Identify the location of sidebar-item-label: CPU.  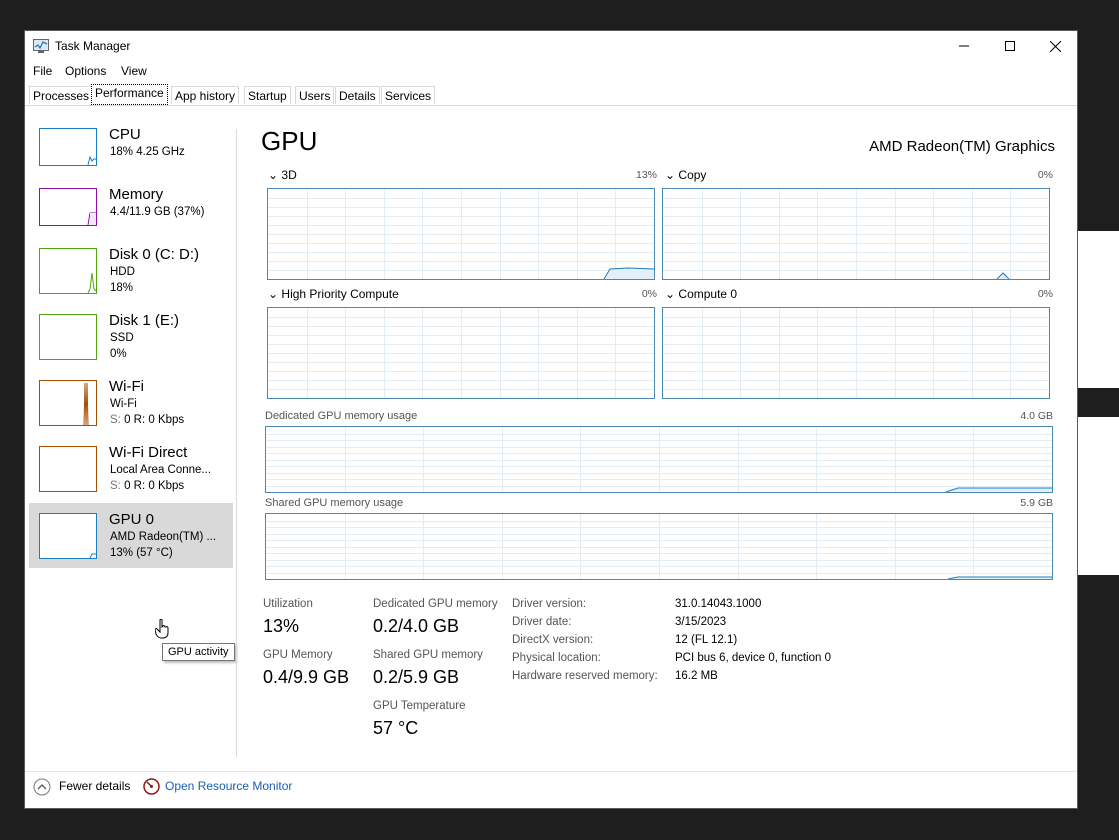
(125, 134).